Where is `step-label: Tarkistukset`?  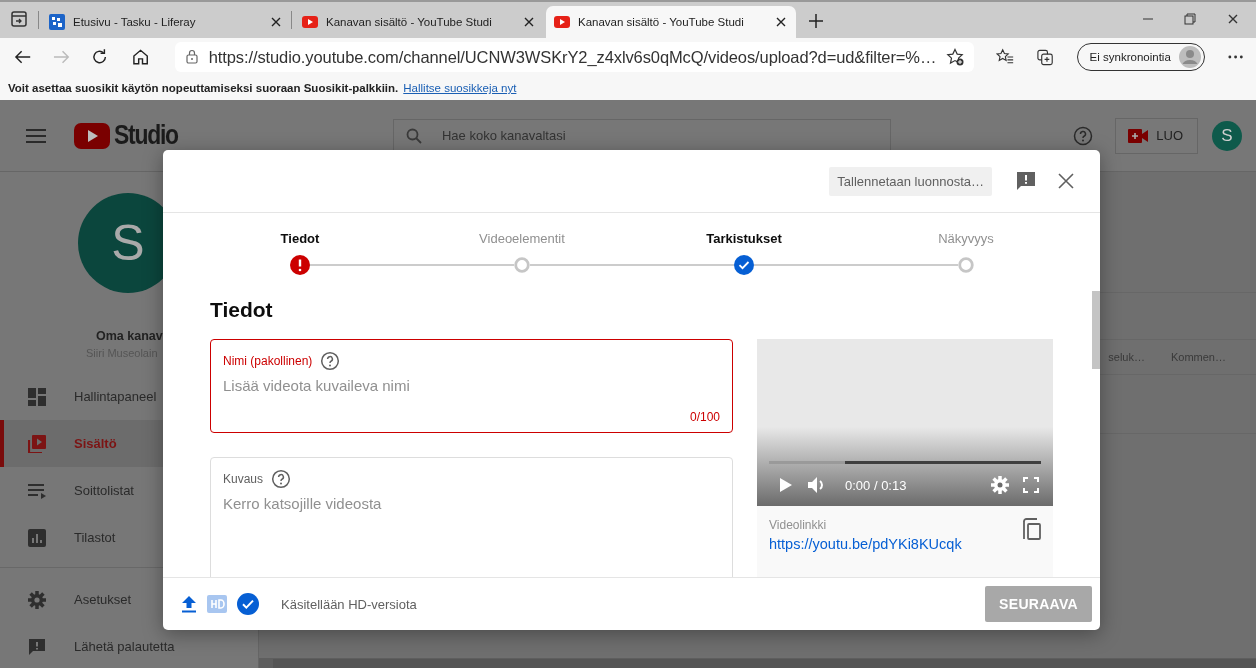
step-label: Tarkistukset is located at coordinates (744, 238).